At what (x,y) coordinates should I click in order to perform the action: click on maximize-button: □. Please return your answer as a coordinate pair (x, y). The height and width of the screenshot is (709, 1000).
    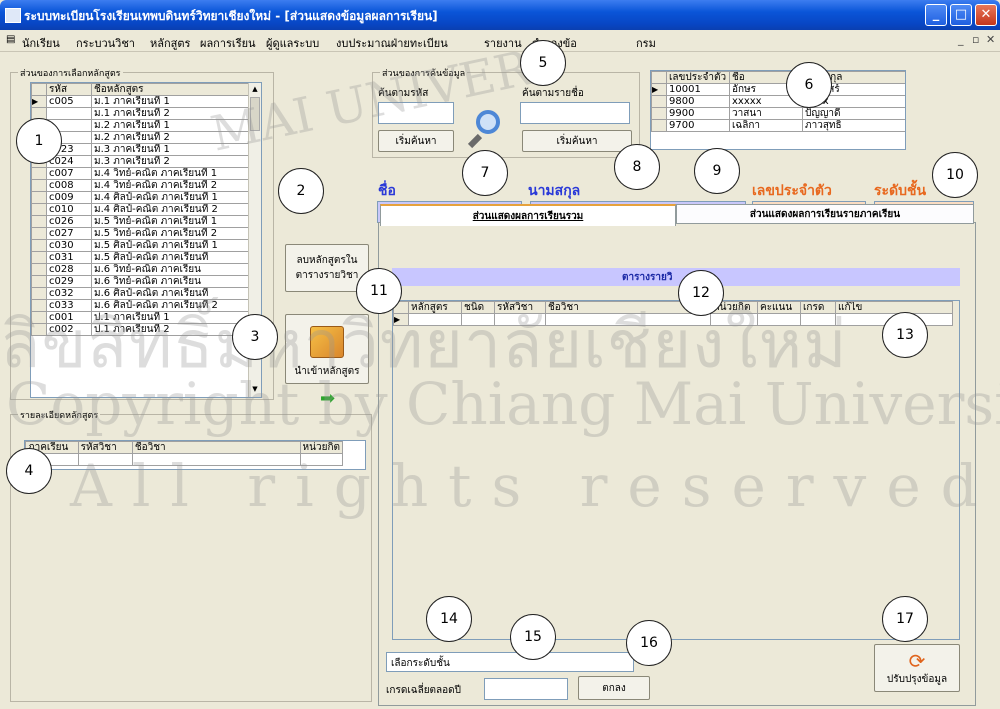
    Looking at the image, I should click on (961, 15).